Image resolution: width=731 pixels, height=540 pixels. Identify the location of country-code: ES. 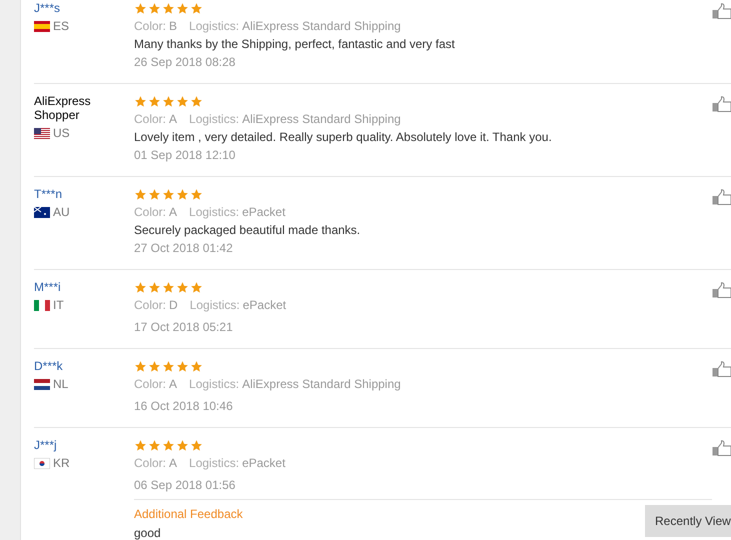
(61, 26).